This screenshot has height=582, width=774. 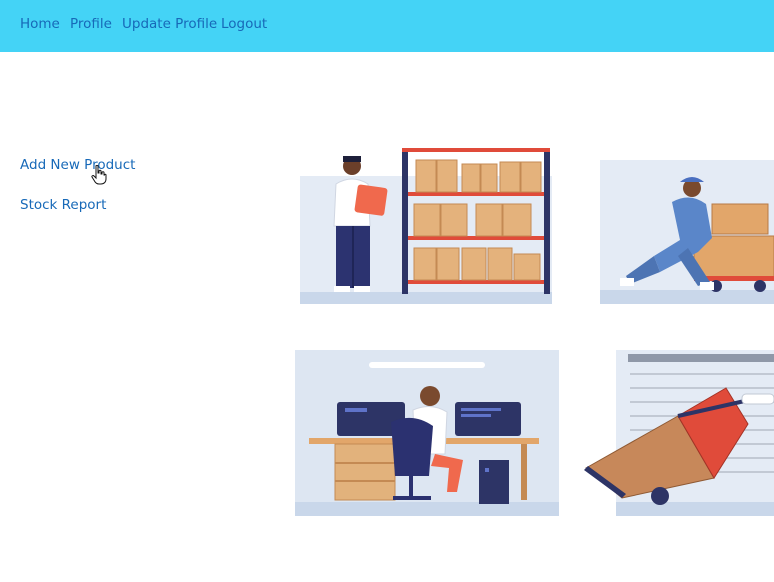 I want to click on hand-truck-boxes-icon, so click(x=678, y=433).